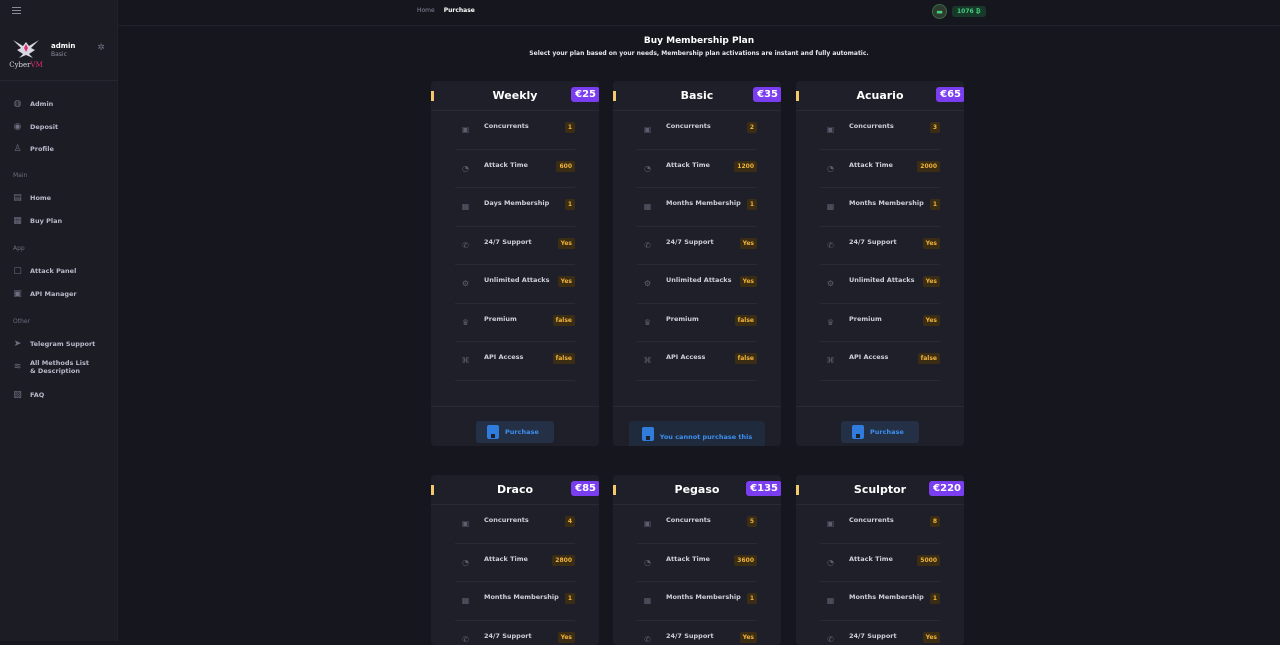 The width and height of the screenshot is (1280, 645). What do you see at coordinates (697, 361) in the screenshot?
I see `plan-feature-row: ⌘API Accessfalse` at bounding box center [697, 361].